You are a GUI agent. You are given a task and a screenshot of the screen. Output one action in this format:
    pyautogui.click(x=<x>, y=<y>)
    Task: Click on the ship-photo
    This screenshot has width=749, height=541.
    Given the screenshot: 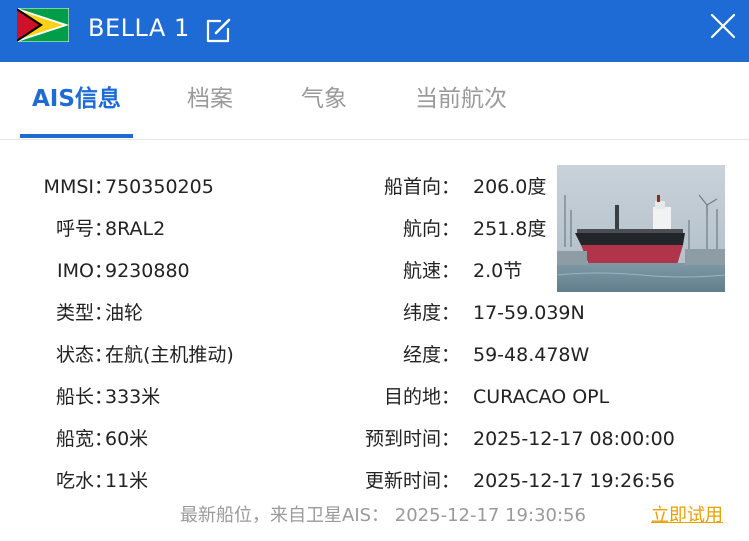 What is the action you would take?
    pyautogui.click(x=641, y=228)
    